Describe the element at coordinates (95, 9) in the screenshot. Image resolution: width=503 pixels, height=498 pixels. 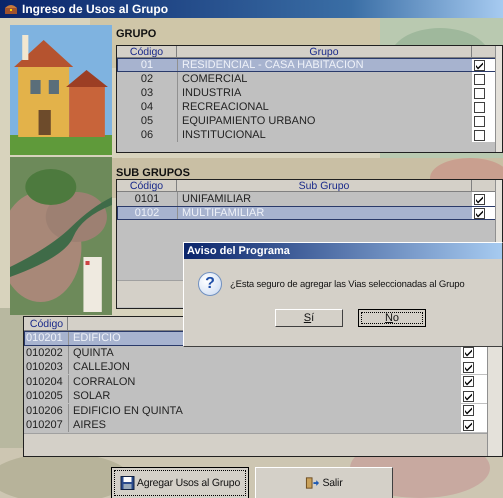
I see `window-title: Ingreso de Usos al Grupo` at that location.